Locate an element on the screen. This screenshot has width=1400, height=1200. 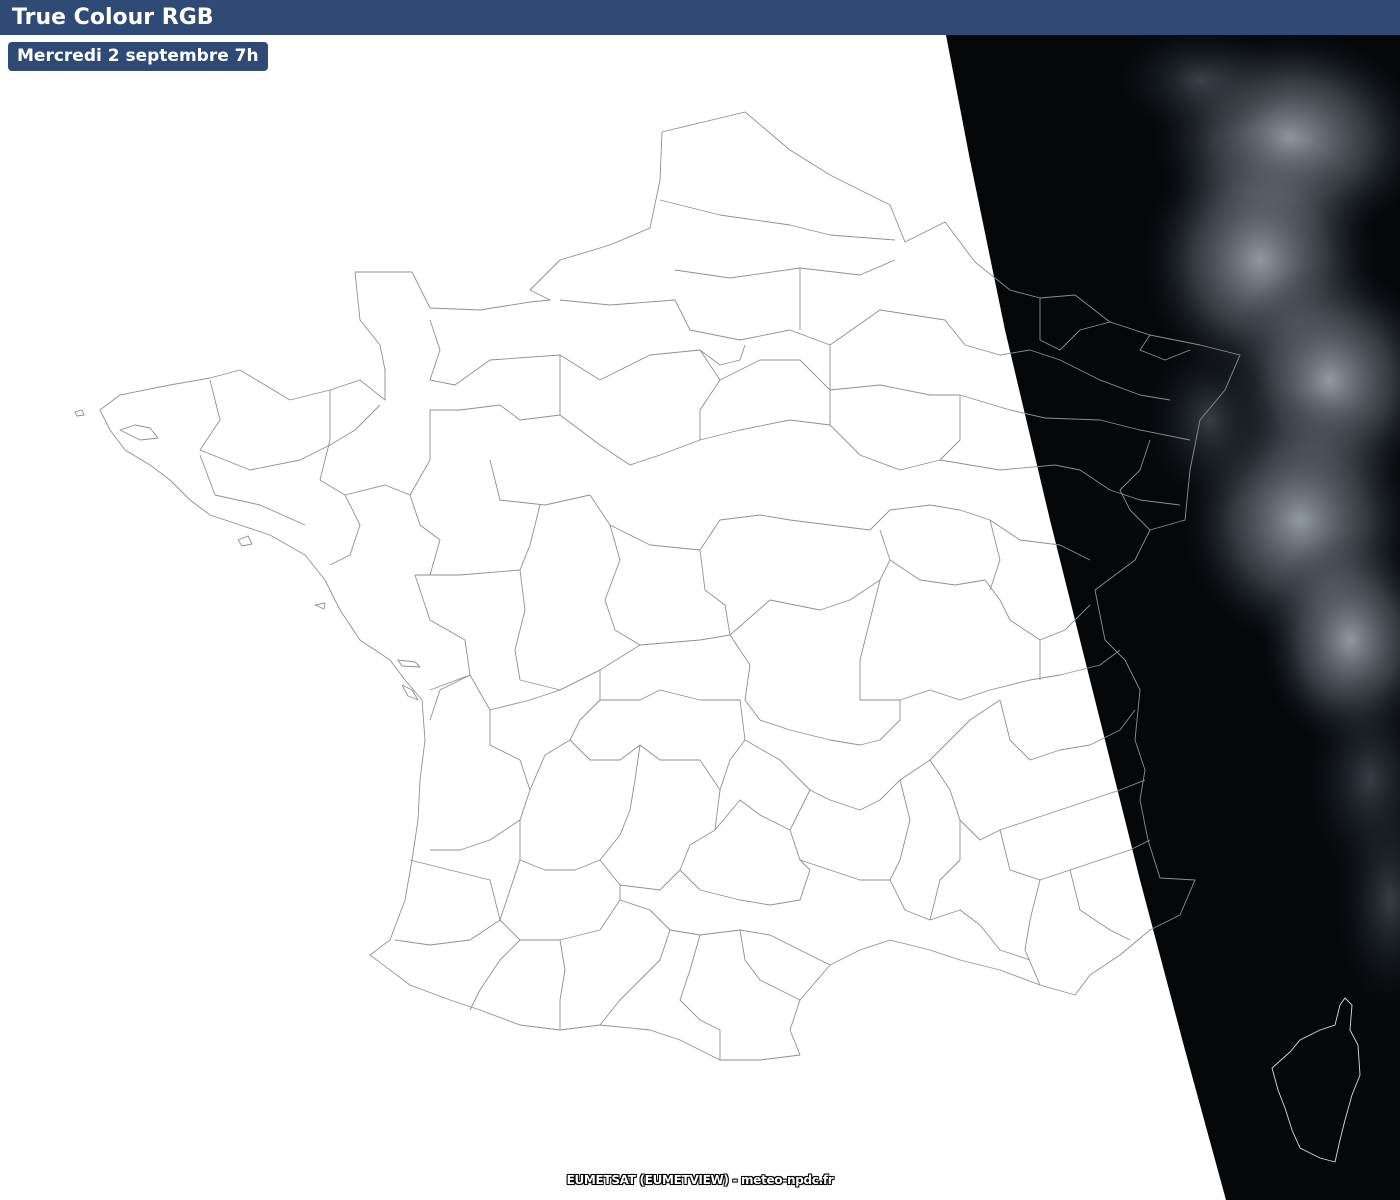
map-title: True Colour RGB is located at coordinates (113, 17).